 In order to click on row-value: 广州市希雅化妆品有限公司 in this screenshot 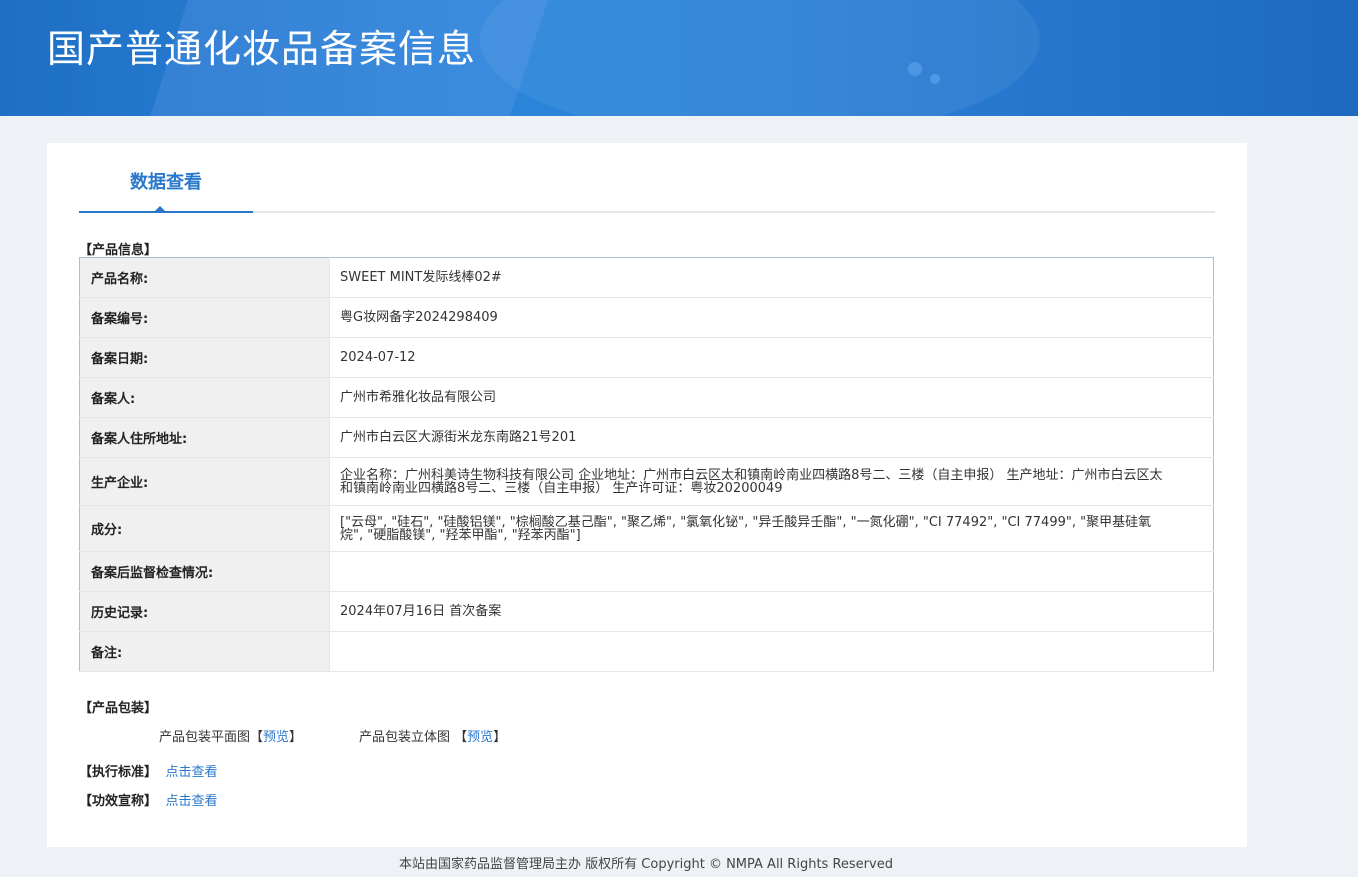, I will do `click(771, 397)`.